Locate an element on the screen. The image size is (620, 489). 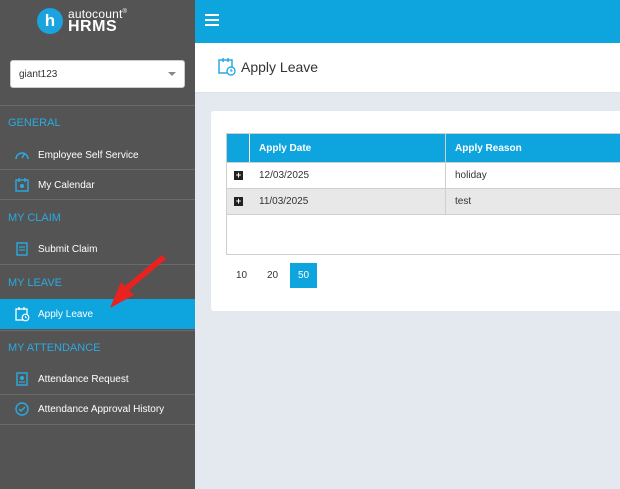
page-size-20: 20 is located at coordinates (272, 275).